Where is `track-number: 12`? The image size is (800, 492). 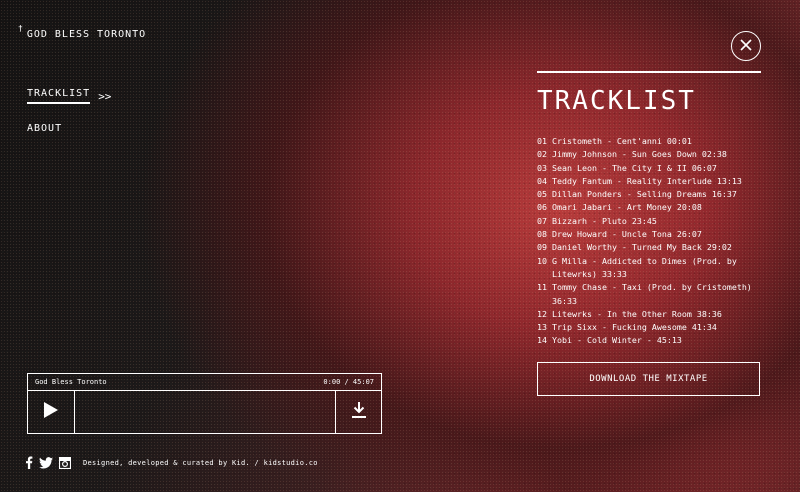 track-number: 12 is located at coordinates (542, 313).